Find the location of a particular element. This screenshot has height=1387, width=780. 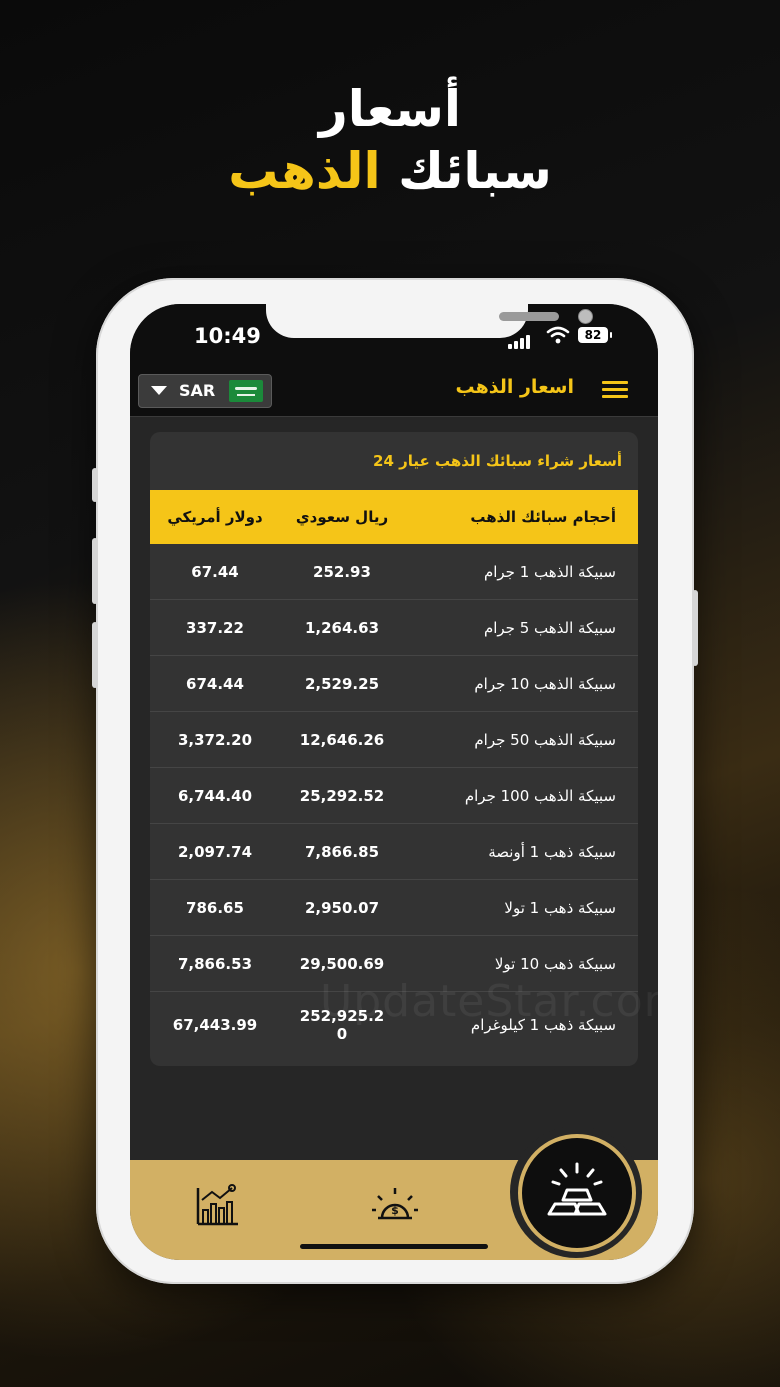

price-sar-cell: 252.93 is located at coordinates (342, 571).